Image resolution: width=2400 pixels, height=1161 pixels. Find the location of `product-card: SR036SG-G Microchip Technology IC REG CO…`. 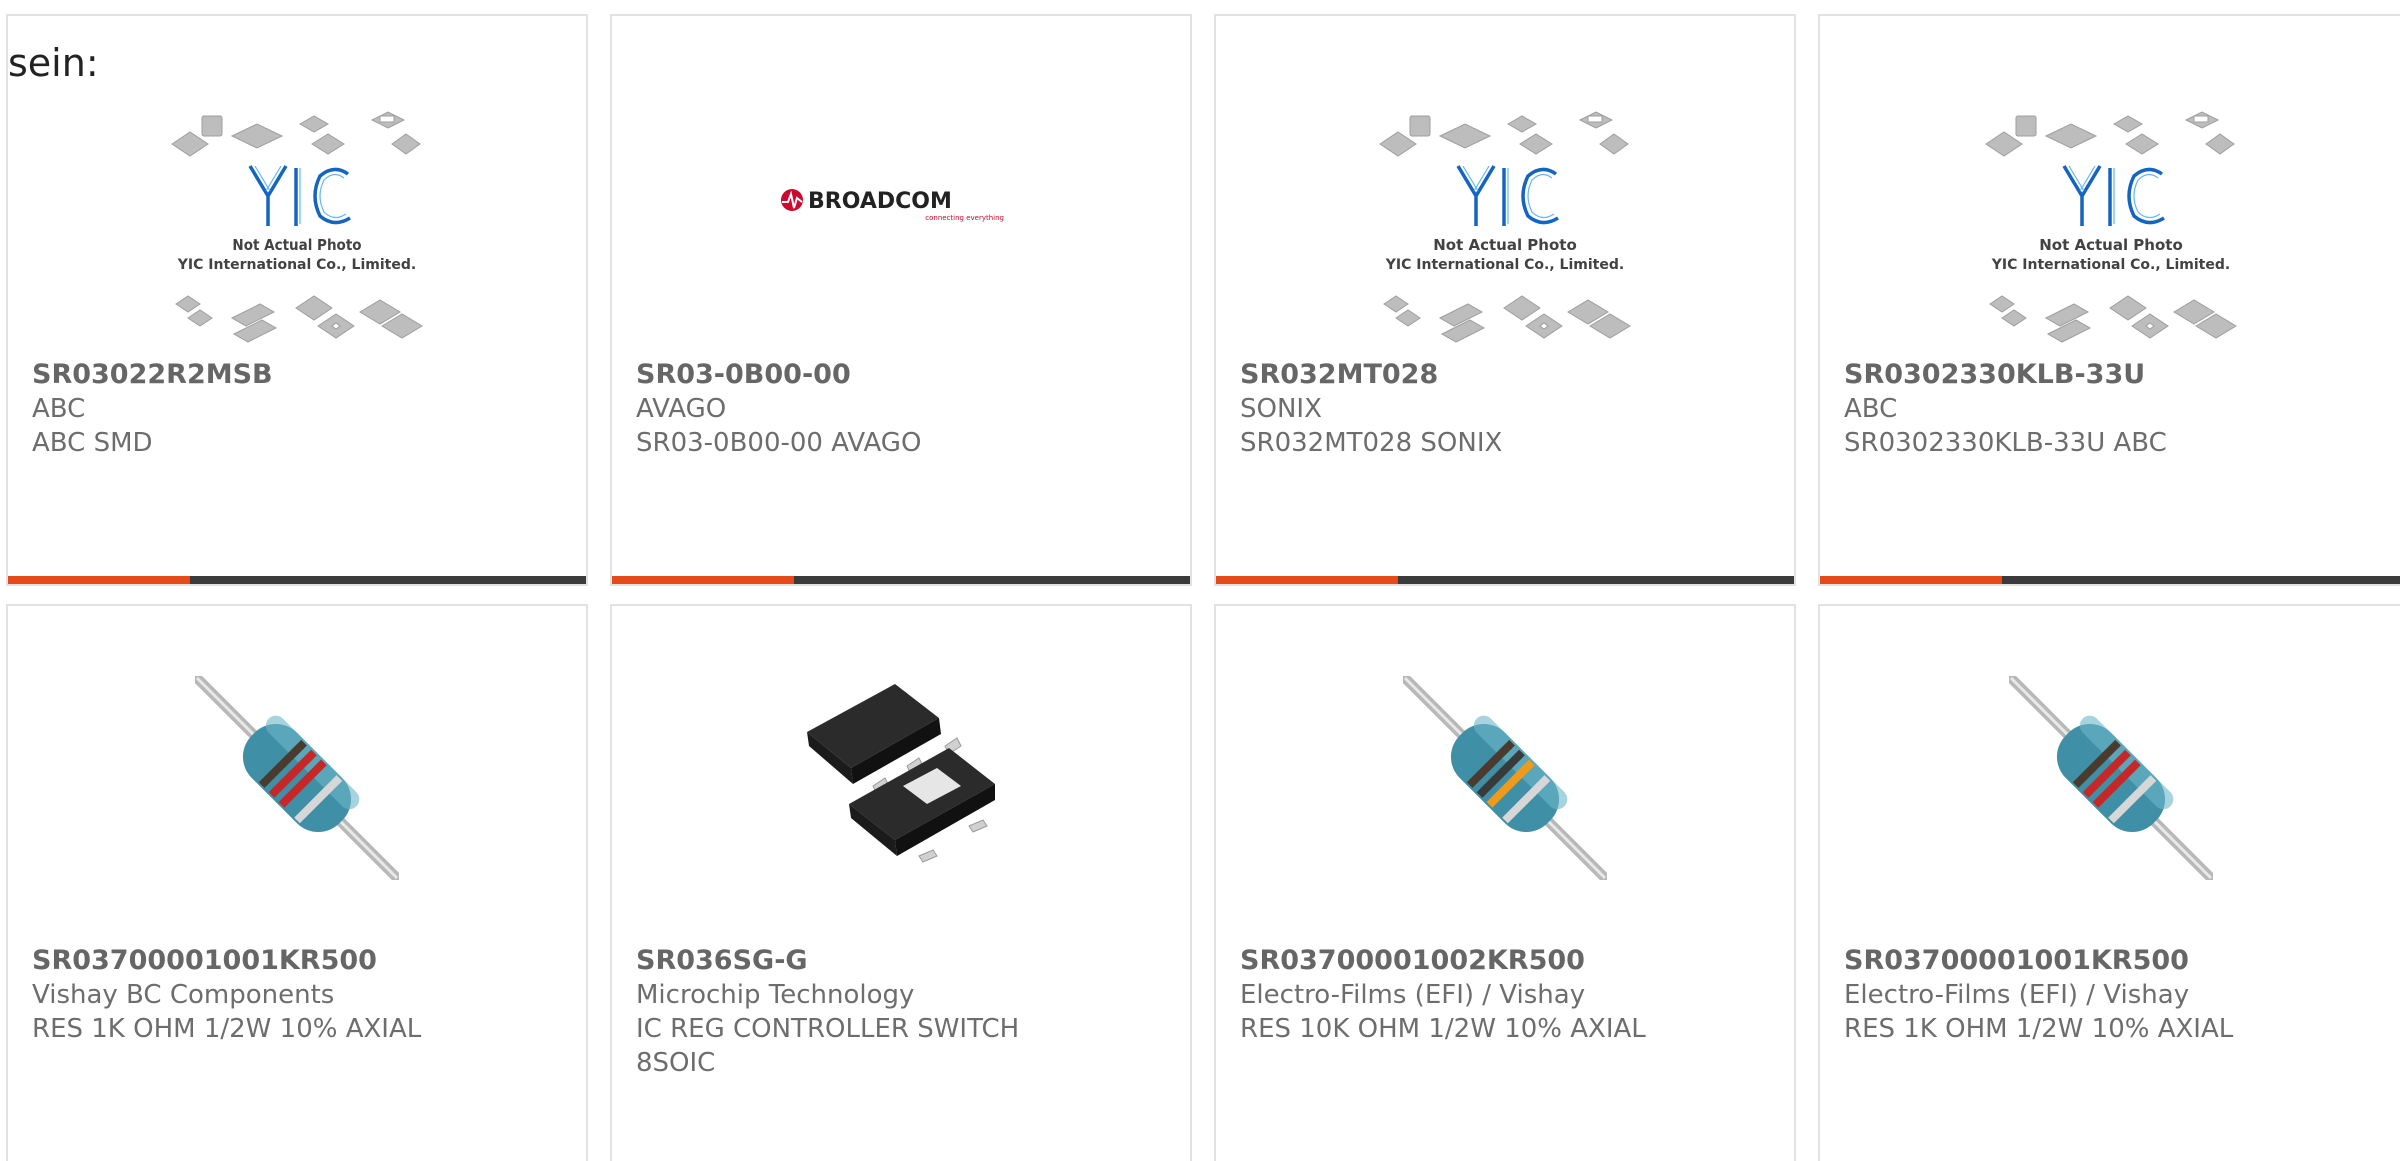

product-card: SR036SG-G Microchip Technology IC REG CO… is located at coordinates (901, 882).